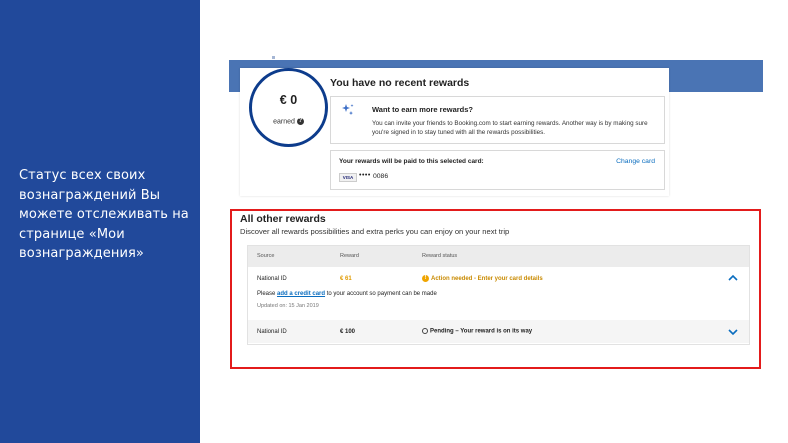 The image size is (788, 443). I want to click on row-status: Pending – Your reward is on its way, so click(477, 331).